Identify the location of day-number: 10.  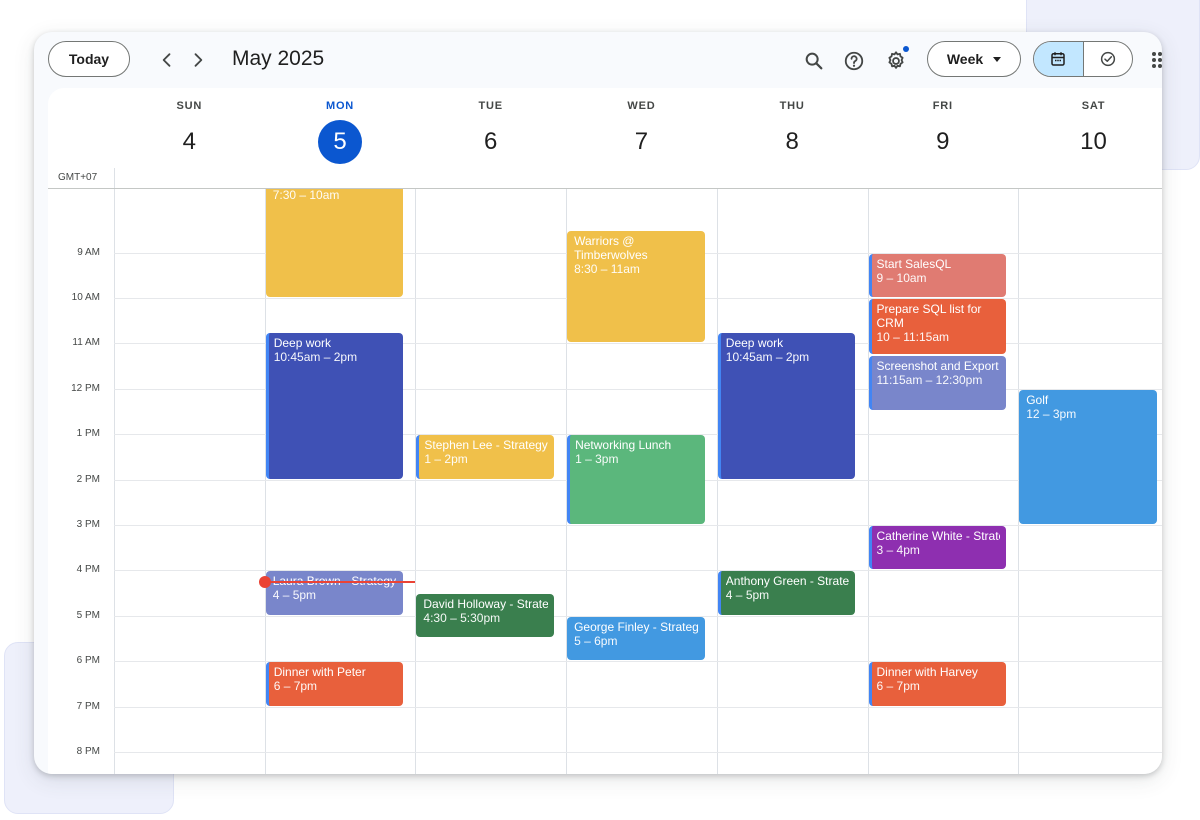
(1094, 142).